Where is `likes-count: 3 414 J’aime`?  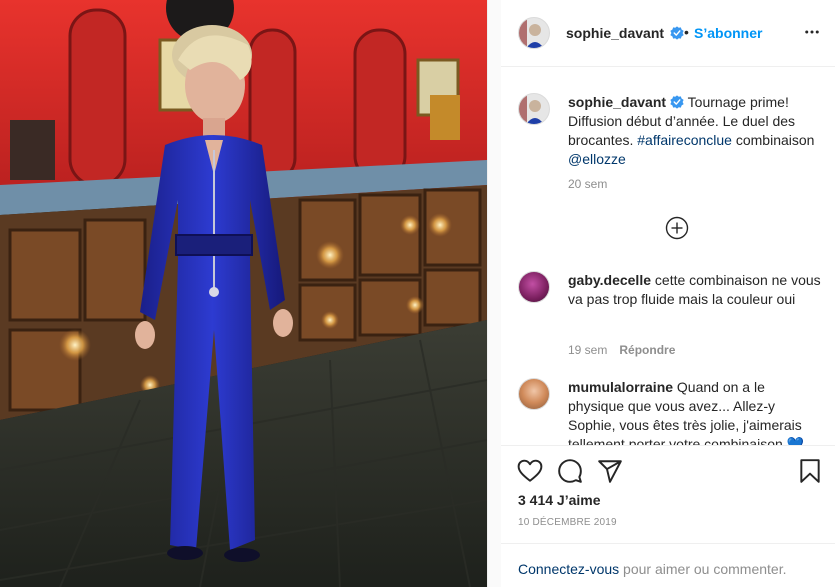
likes-count: 3 414 J’aime is located at coordinates (559, 500).